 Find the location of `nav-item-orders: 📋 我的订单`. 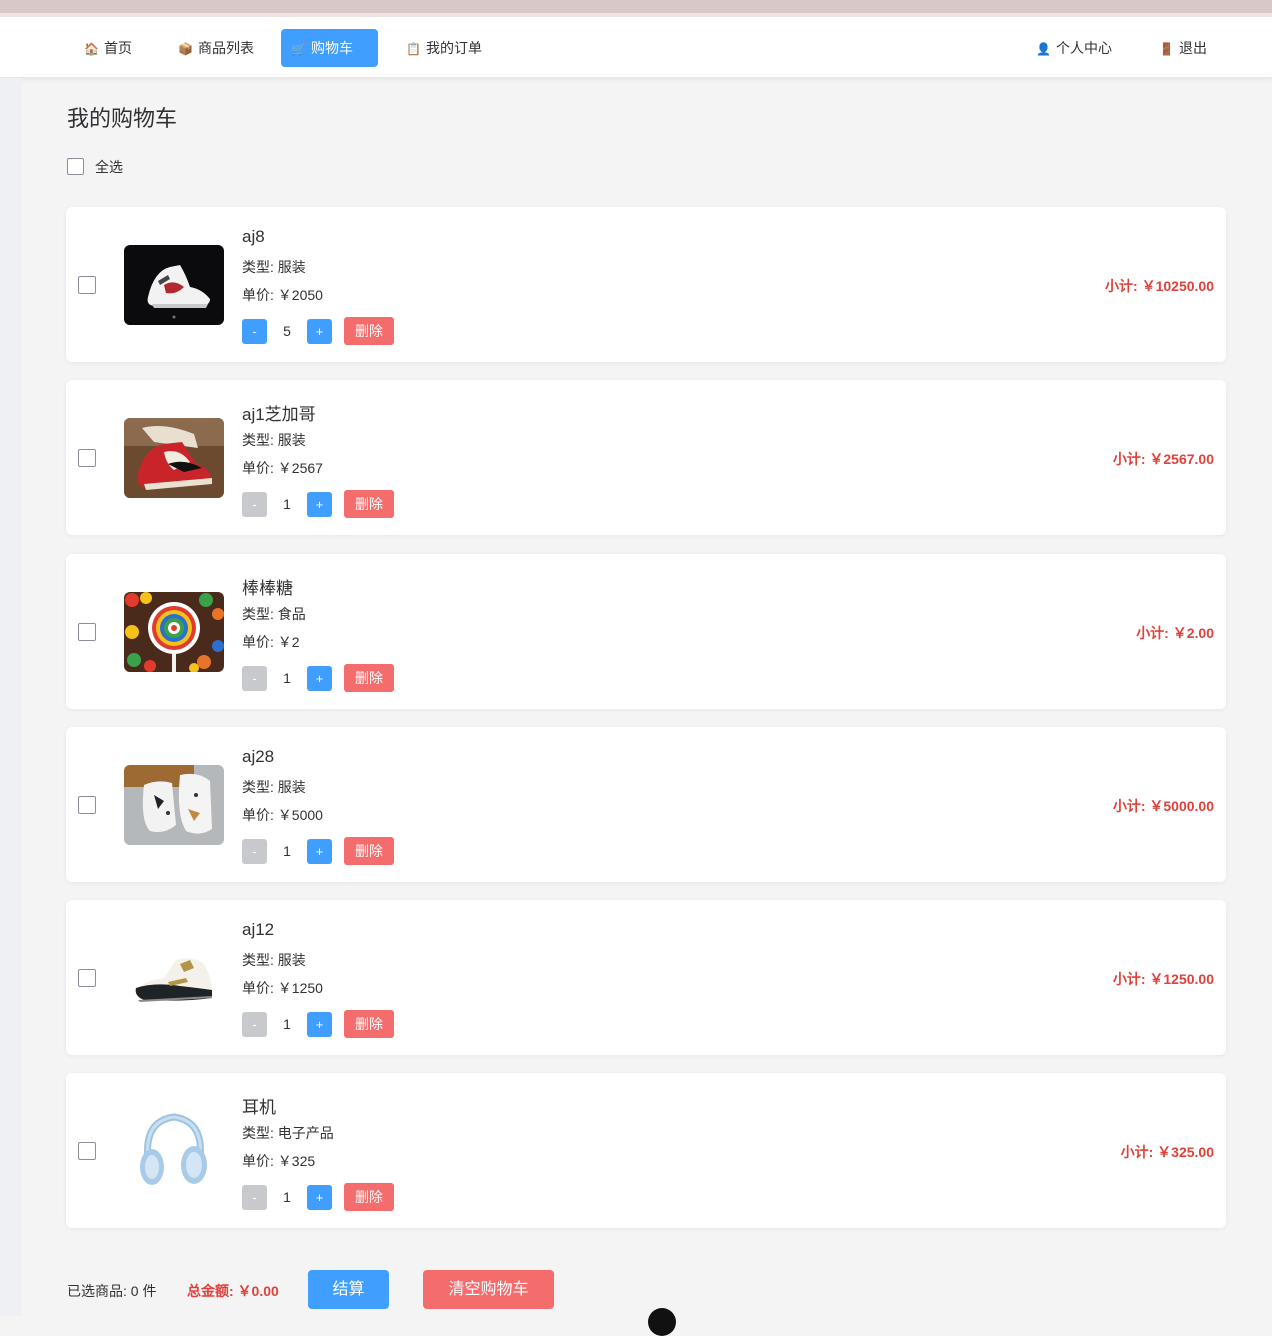

nav-item-orders: 📋 我的订单 is located at coordinates (444, 48).